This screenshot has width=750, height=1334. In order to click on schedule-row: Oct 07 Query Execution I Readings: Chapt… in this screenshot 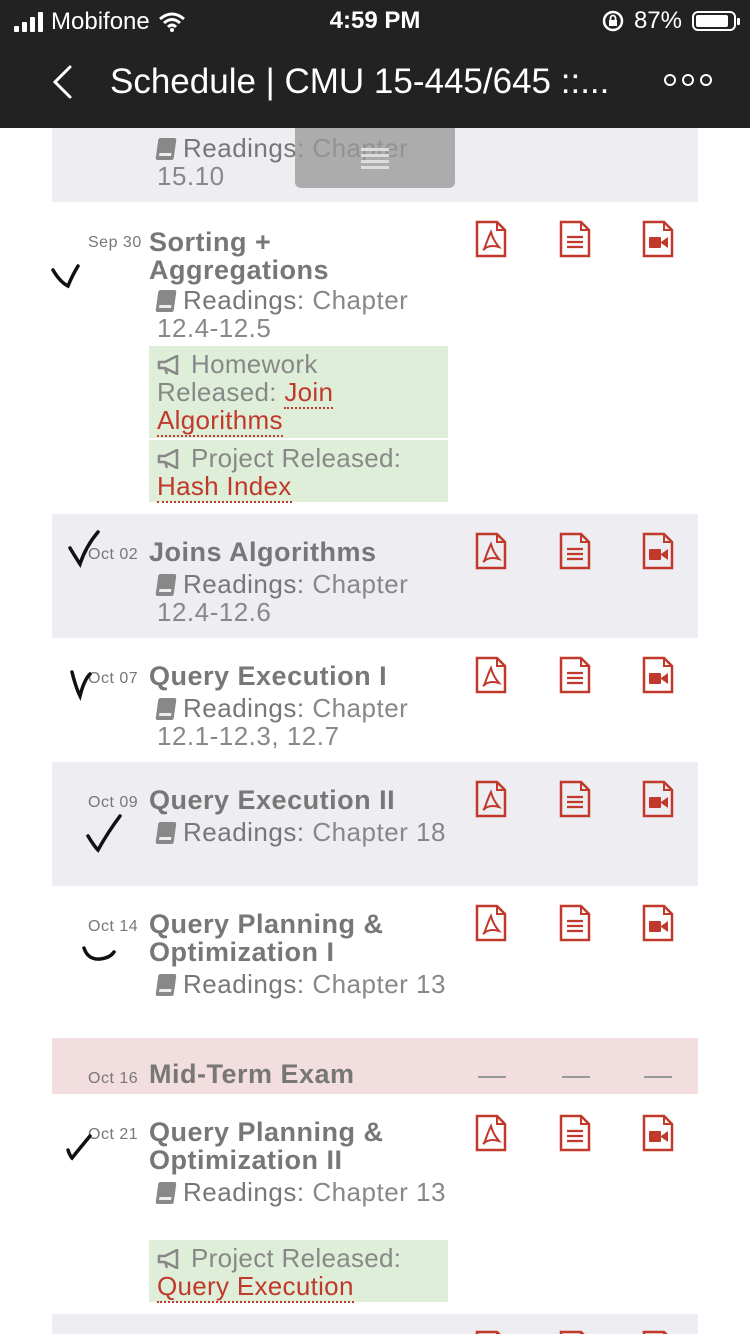, I will do `click(375, 700)`.